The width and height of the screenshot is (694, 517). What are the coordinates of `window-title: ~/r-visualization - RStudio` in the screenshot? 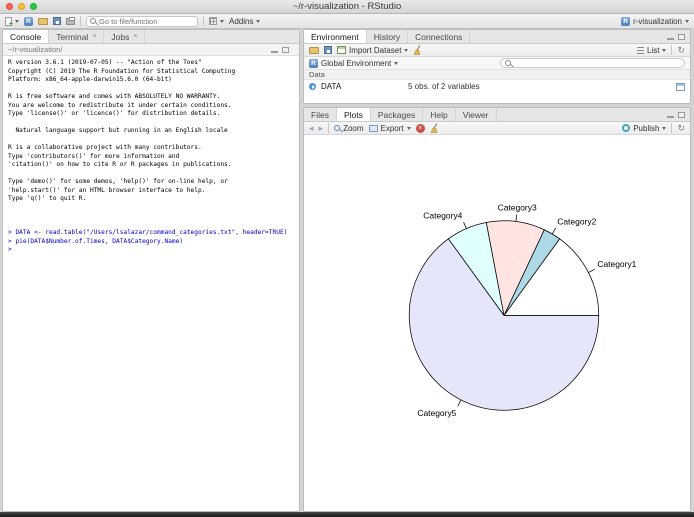 It's located at (347, 6).